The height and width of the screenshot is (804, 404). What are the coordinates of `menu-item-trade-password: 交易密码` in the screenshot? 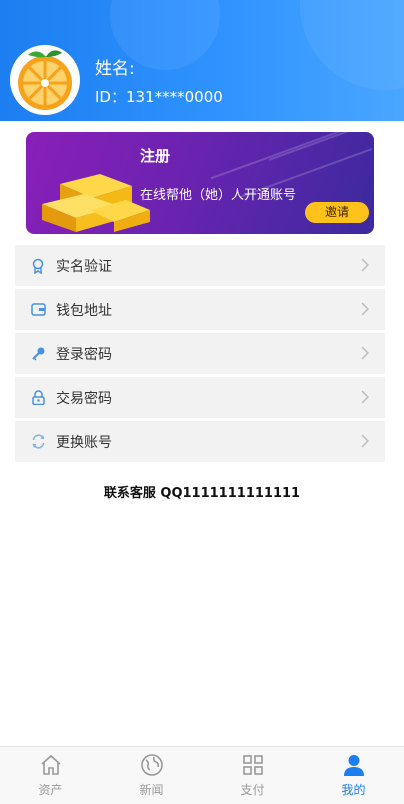 It's located at (200, 397).